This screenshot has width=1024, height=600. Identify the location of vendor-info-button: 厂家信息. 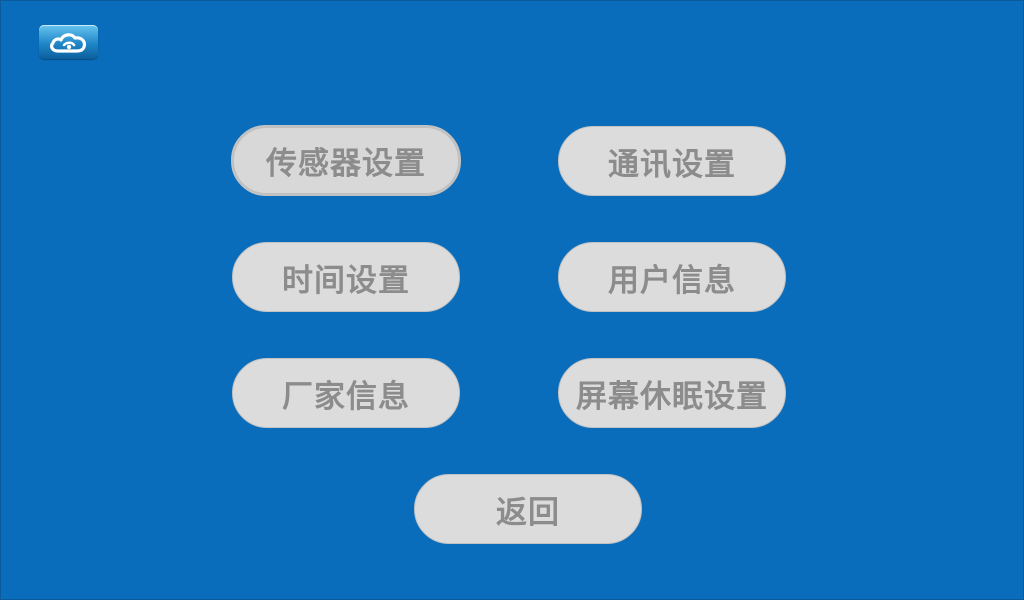
(346, 393).